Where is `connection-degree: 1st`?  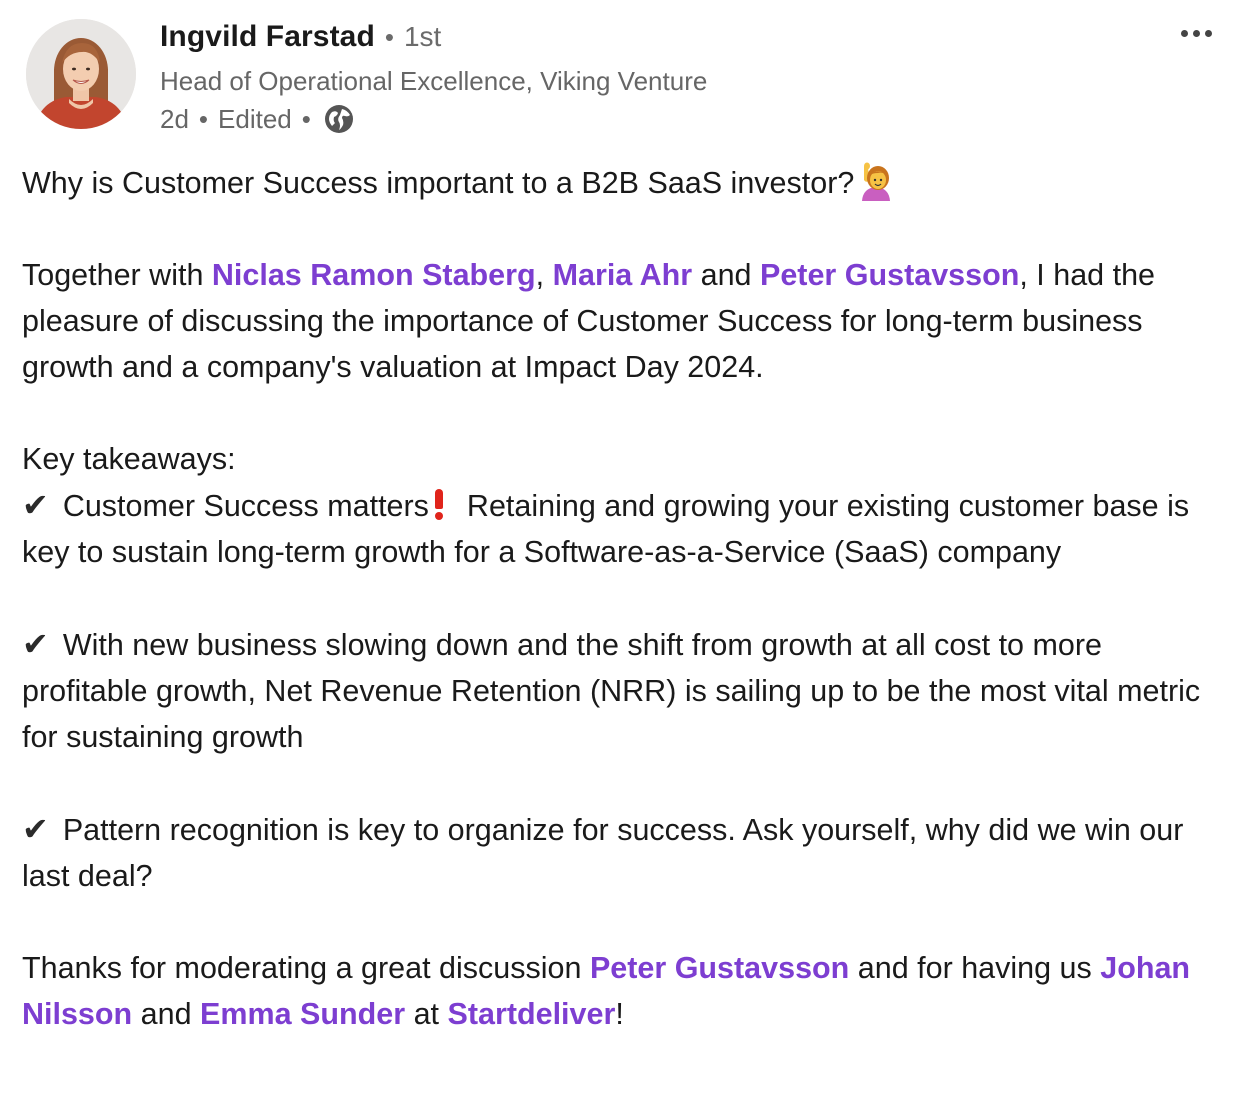
connection-degree: 1st is located at coordinates (422, 36).